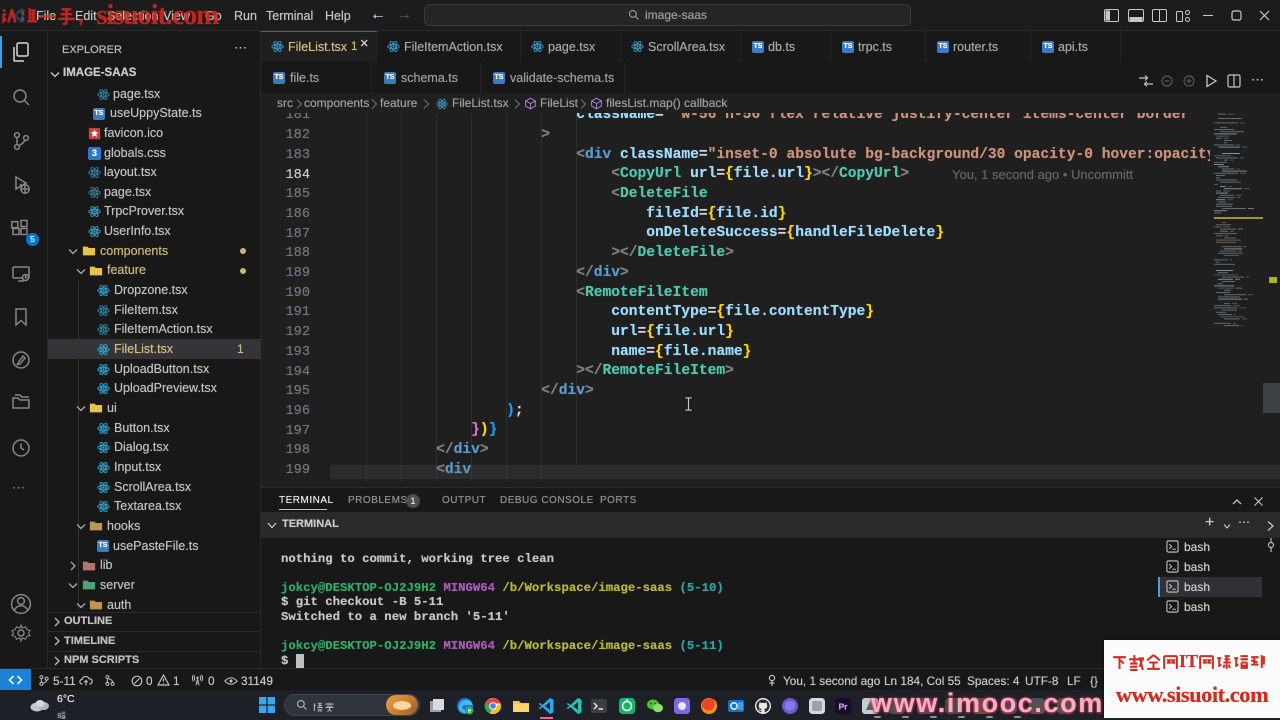 This screenshot has height=720, width=1280. What do you see at coordinates (844, 707) in the screenshot?
I see `svg-text: Pr` at bounding box center [844, 707].